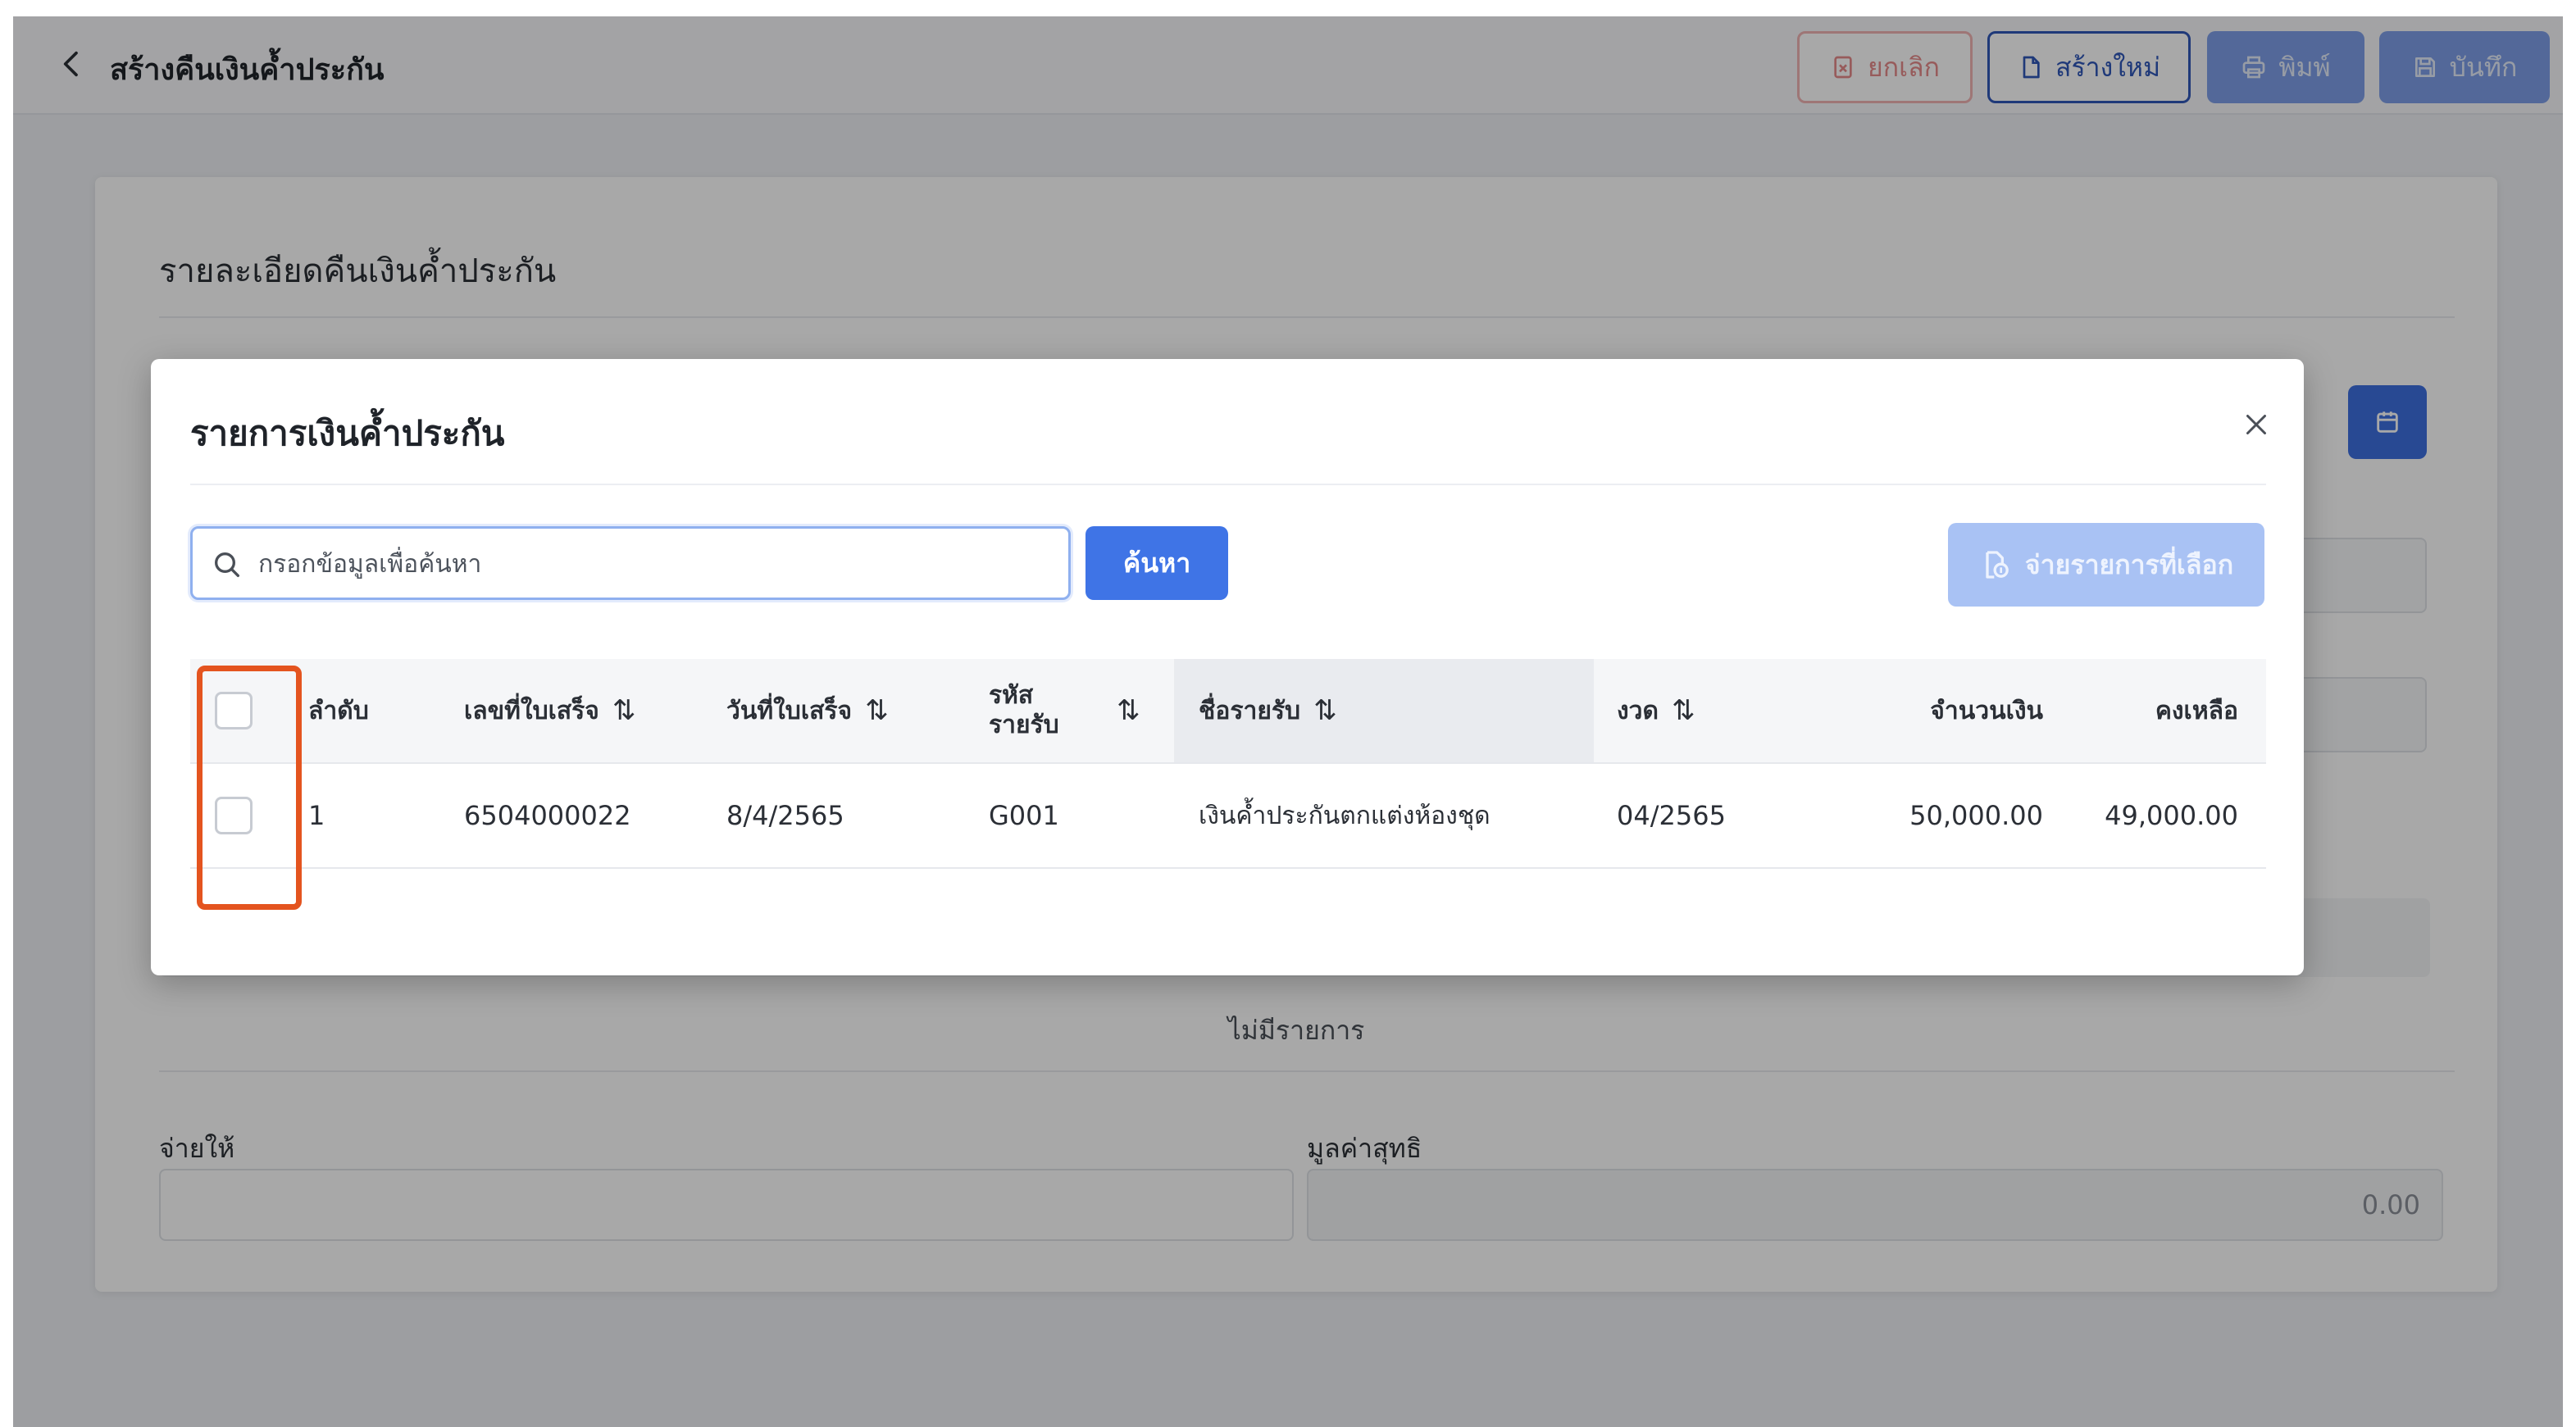 This screenshot has height=1427, width=2576. What do you see at coordinates (1638, 710) in the screenshot?
I see `column-period-label: งวด` at bounding box center [1638, 710].